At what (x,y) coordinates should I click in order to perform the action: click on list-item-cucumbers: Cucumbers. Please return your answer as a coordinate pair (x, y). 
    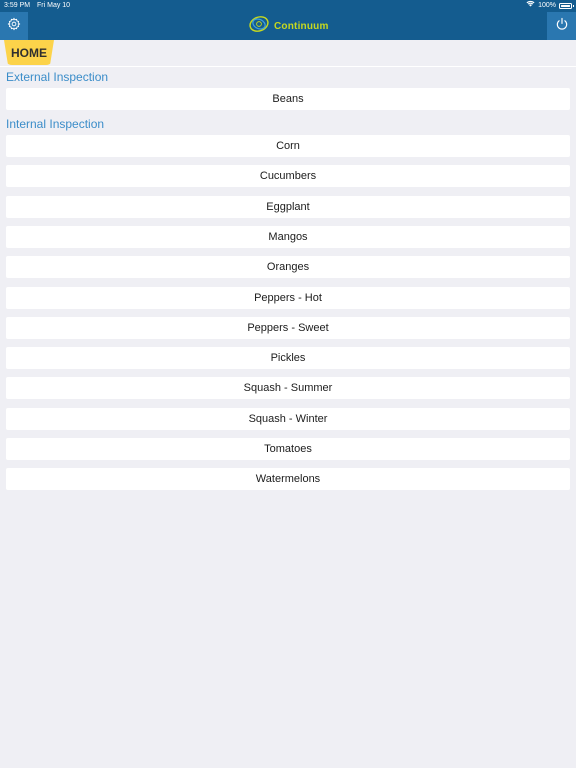
    Looking at the image, I should click on (288, 176).